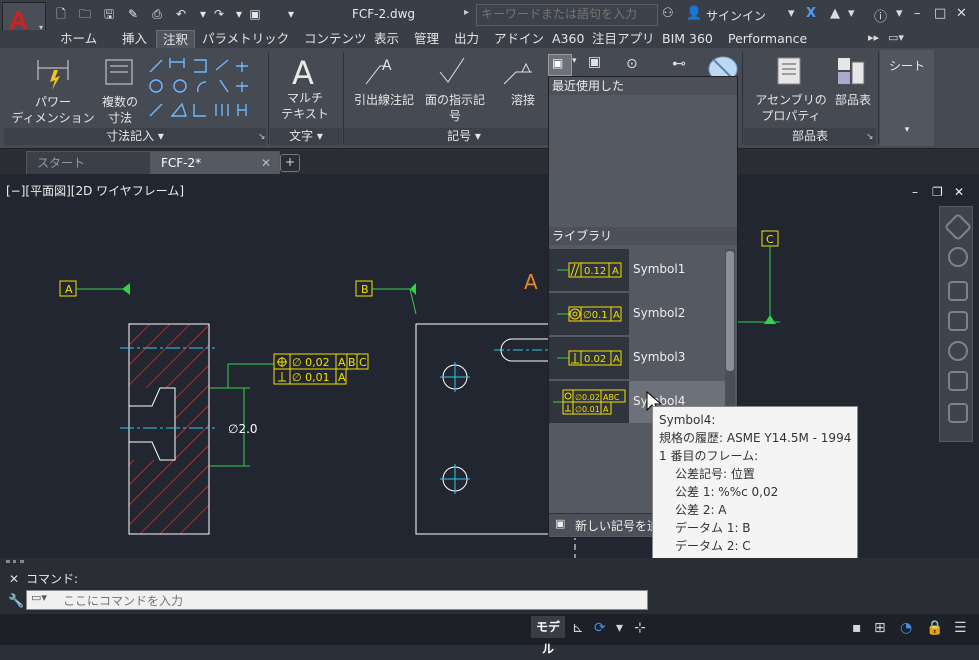 The width and height of the screenshot is (979, 660). I want to click on library-symbol-item: ∅0.1 A Symbol2, so click(637, 314).